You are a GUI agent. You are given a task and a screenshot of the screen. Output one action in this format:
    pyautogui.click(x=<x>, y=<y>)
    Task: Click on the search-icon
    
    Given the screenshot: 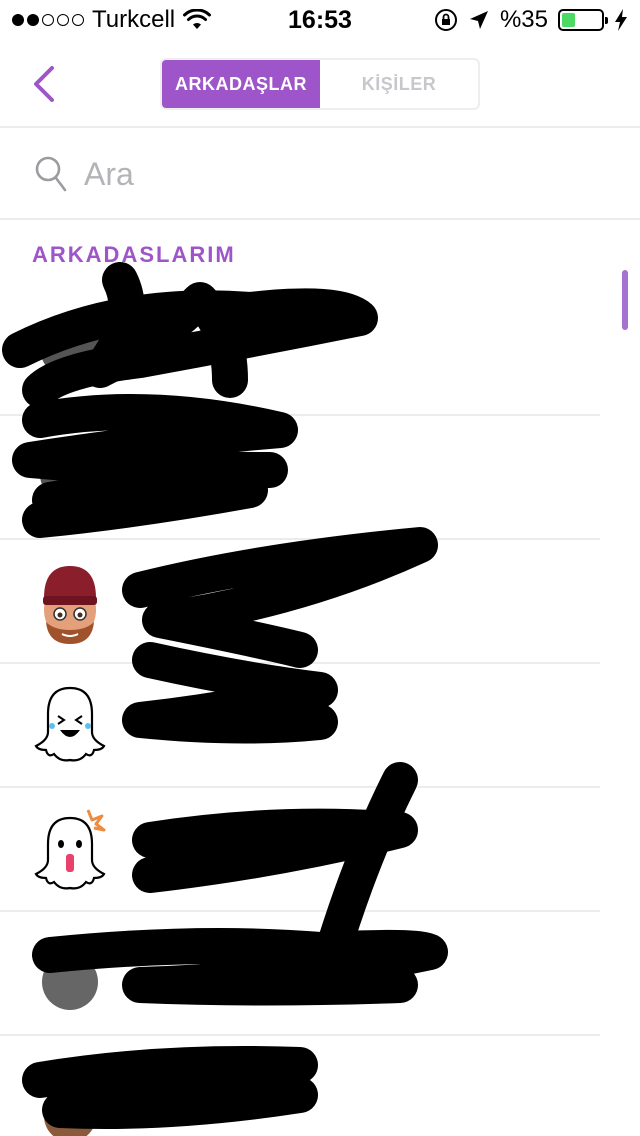 What is the action you would take?
    pyautogui.click(x=51, y=174)
    